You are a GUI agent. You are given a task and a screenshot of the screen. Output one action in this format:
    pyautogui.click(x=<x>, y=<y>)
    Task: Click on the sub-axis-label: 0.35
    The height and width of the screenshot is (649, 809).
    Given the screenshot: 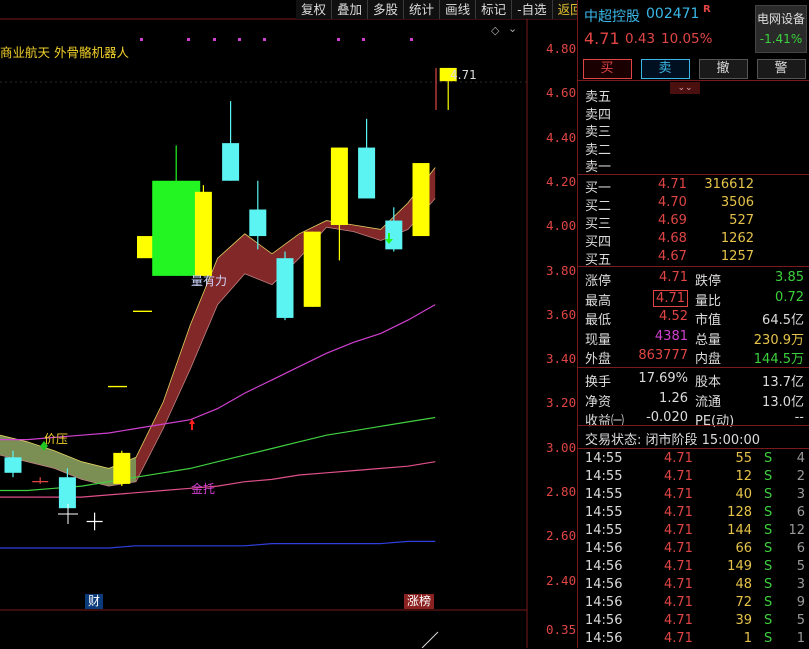 What is the action you would take?
    pyautogui.click(x=561, y=629)
    